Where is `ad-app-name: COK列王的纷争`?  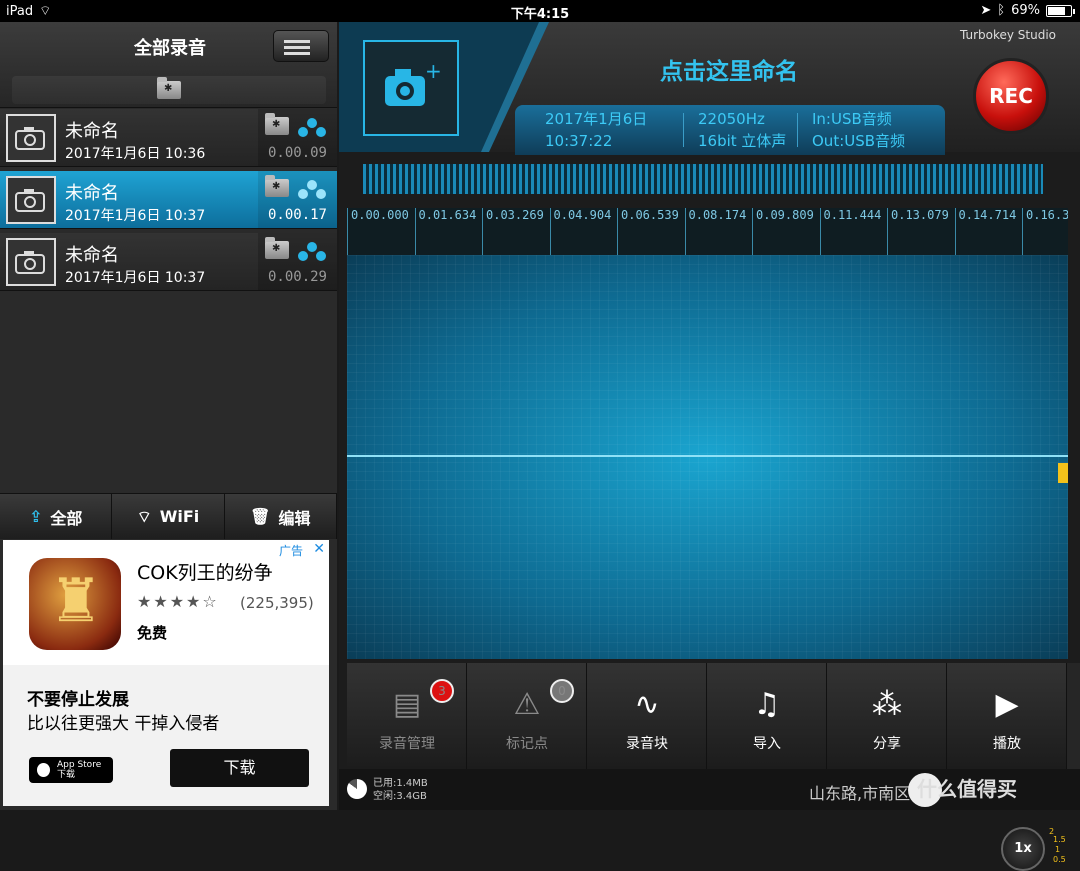
ad-app-name: COK列王的纷争 is located at coordinates (205, 571).